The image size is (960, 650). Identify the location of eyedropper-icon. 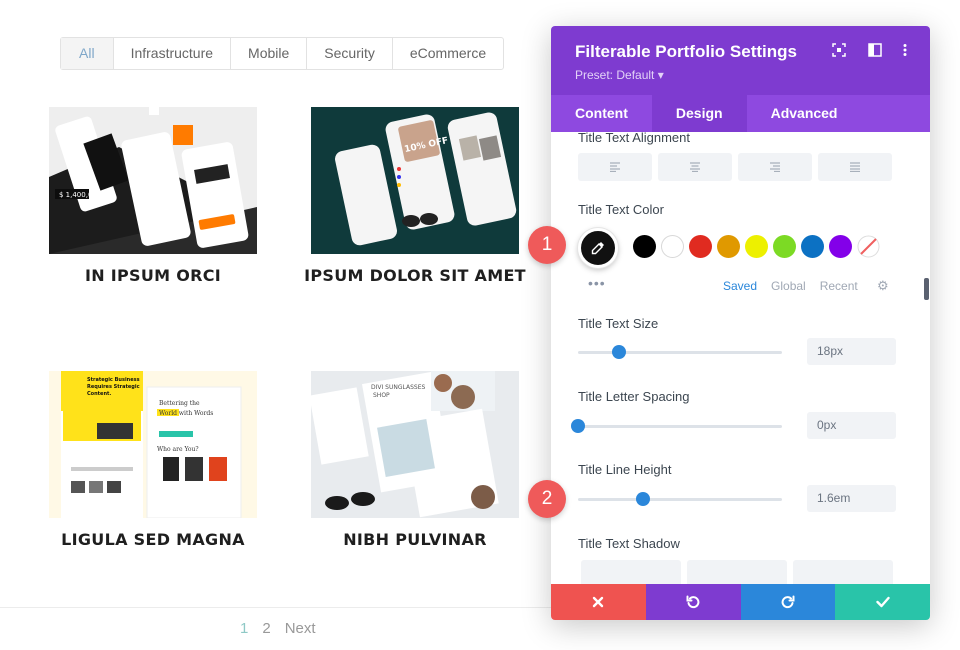
(597, 248).